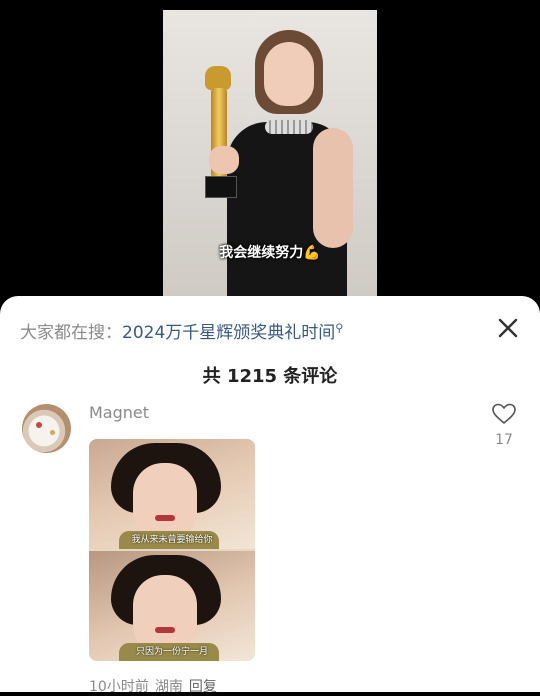 The width and height of the screenshot is (540, 696). What do you see at coordinates (504, 440) in the screenshot?
I see `like-count: 17` at bounding box center [504, 440].